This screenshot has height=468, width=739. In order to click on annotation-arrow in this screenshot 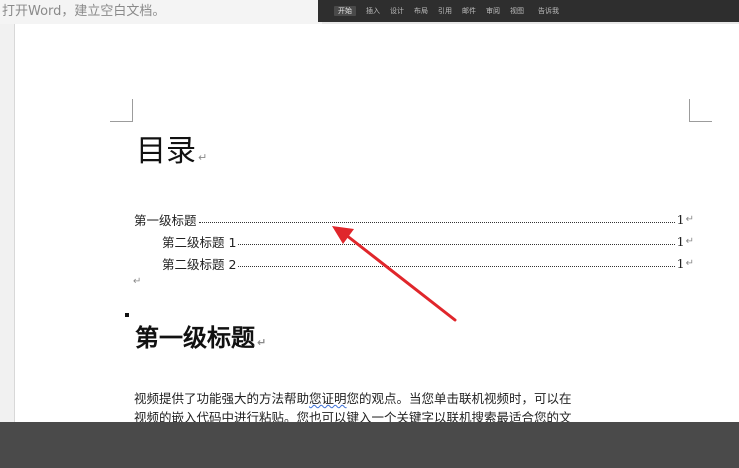, I will do `click(394, 274)`.